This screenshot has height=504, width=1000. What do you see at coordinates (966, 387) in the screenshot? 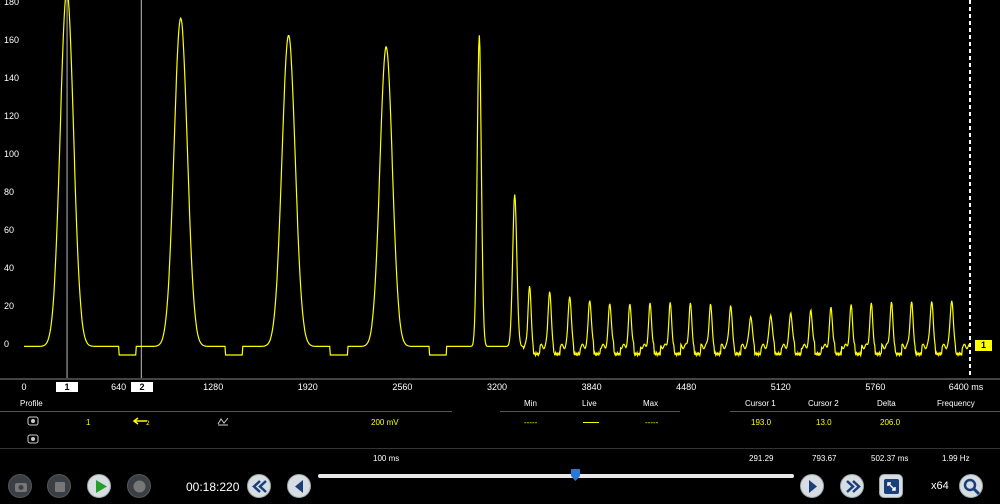
I see `x-tick-label: 6400 ms` at bounding box center [966, 387].